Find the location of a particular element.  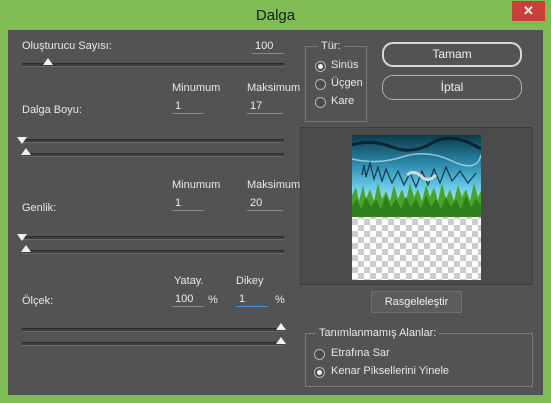

scale-label: Ölçek: is located at coordinates (38, 301).